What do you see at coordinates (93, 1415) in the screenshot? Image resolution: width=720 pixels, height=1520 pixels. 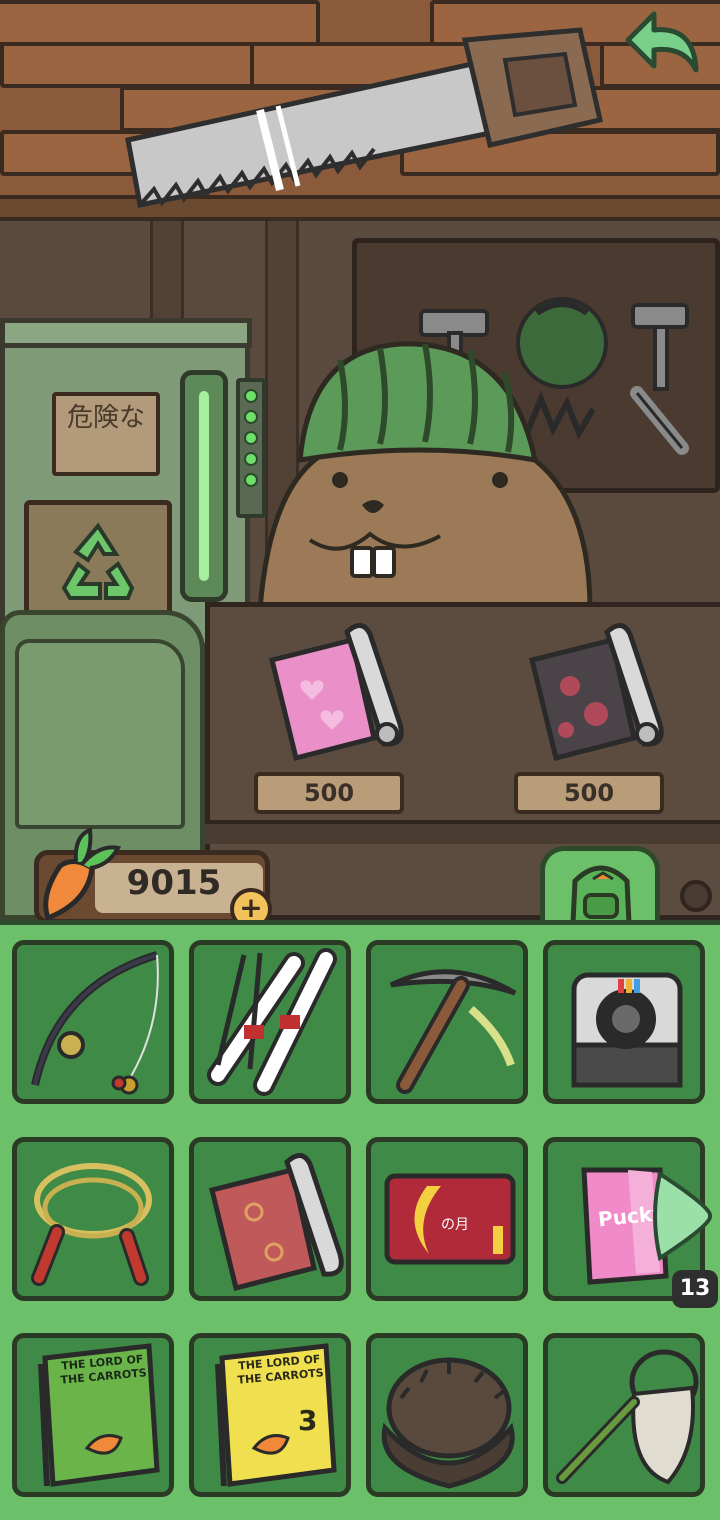 I see `inventory-slot-lord-of-the-carrots: THE LORD OF THE CARROTS` at bounding box center [93, 1415].